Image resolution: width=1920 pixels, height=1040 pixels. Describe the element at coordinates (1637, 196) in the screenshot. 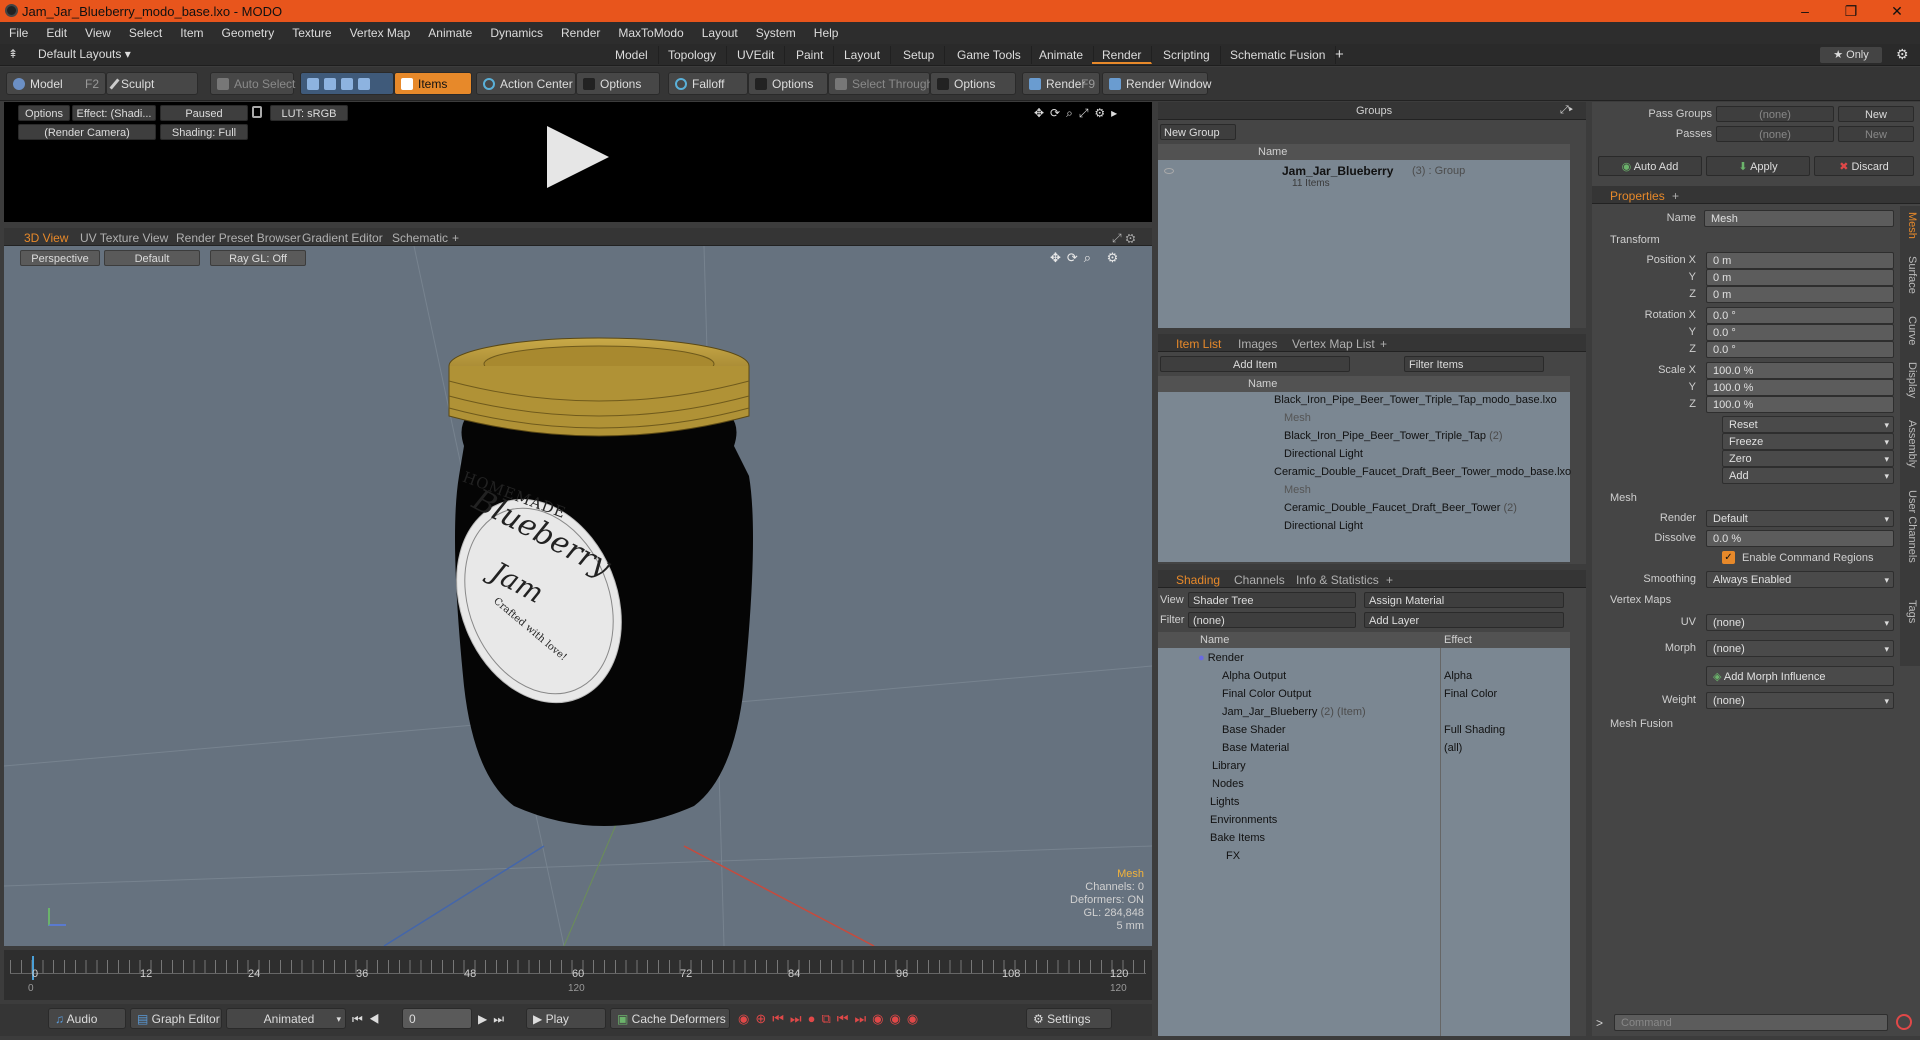

I see `tab-properties: Properties` at that location.